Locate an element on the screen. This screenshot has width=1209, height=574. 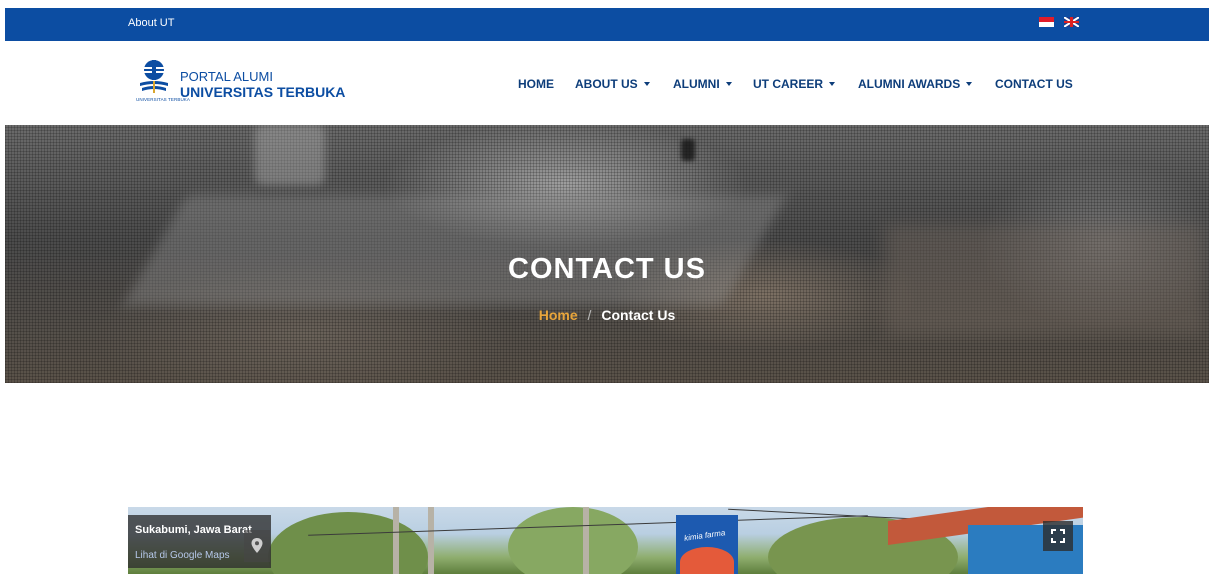
store-sign-text: kimia farma is located at coordinates (704, 535).